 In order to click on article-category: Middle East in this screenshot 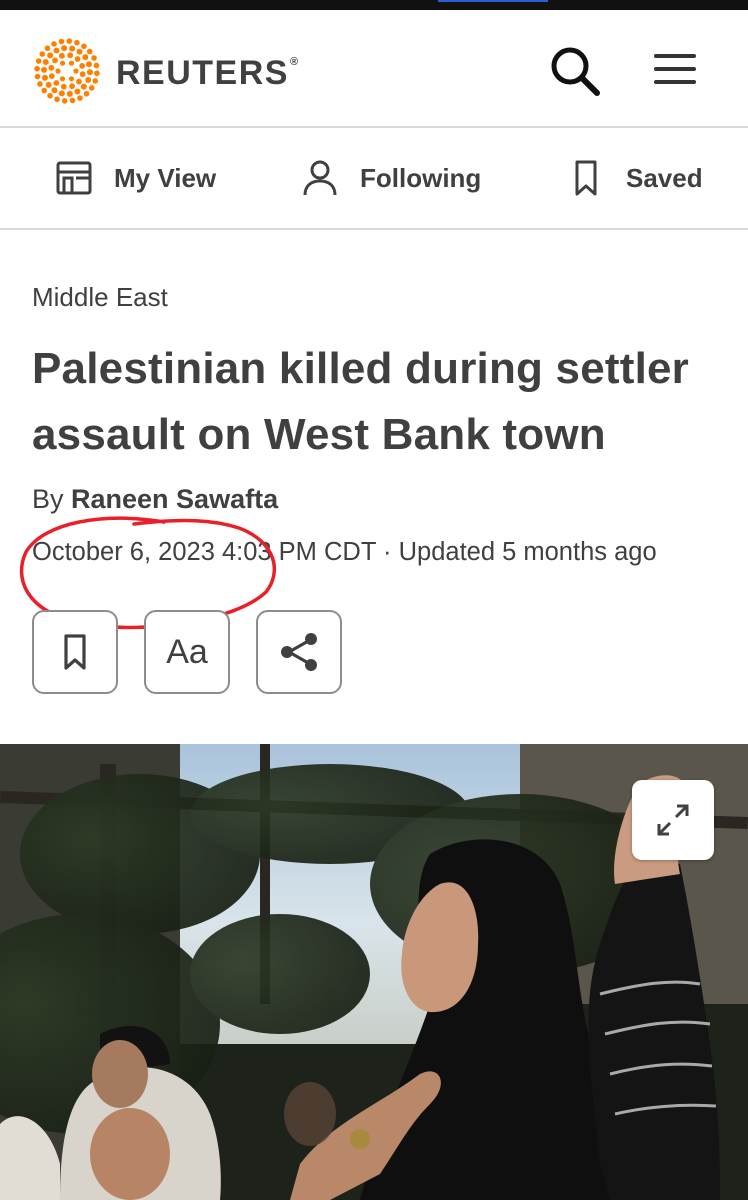, I will do `click(100, 297)`.